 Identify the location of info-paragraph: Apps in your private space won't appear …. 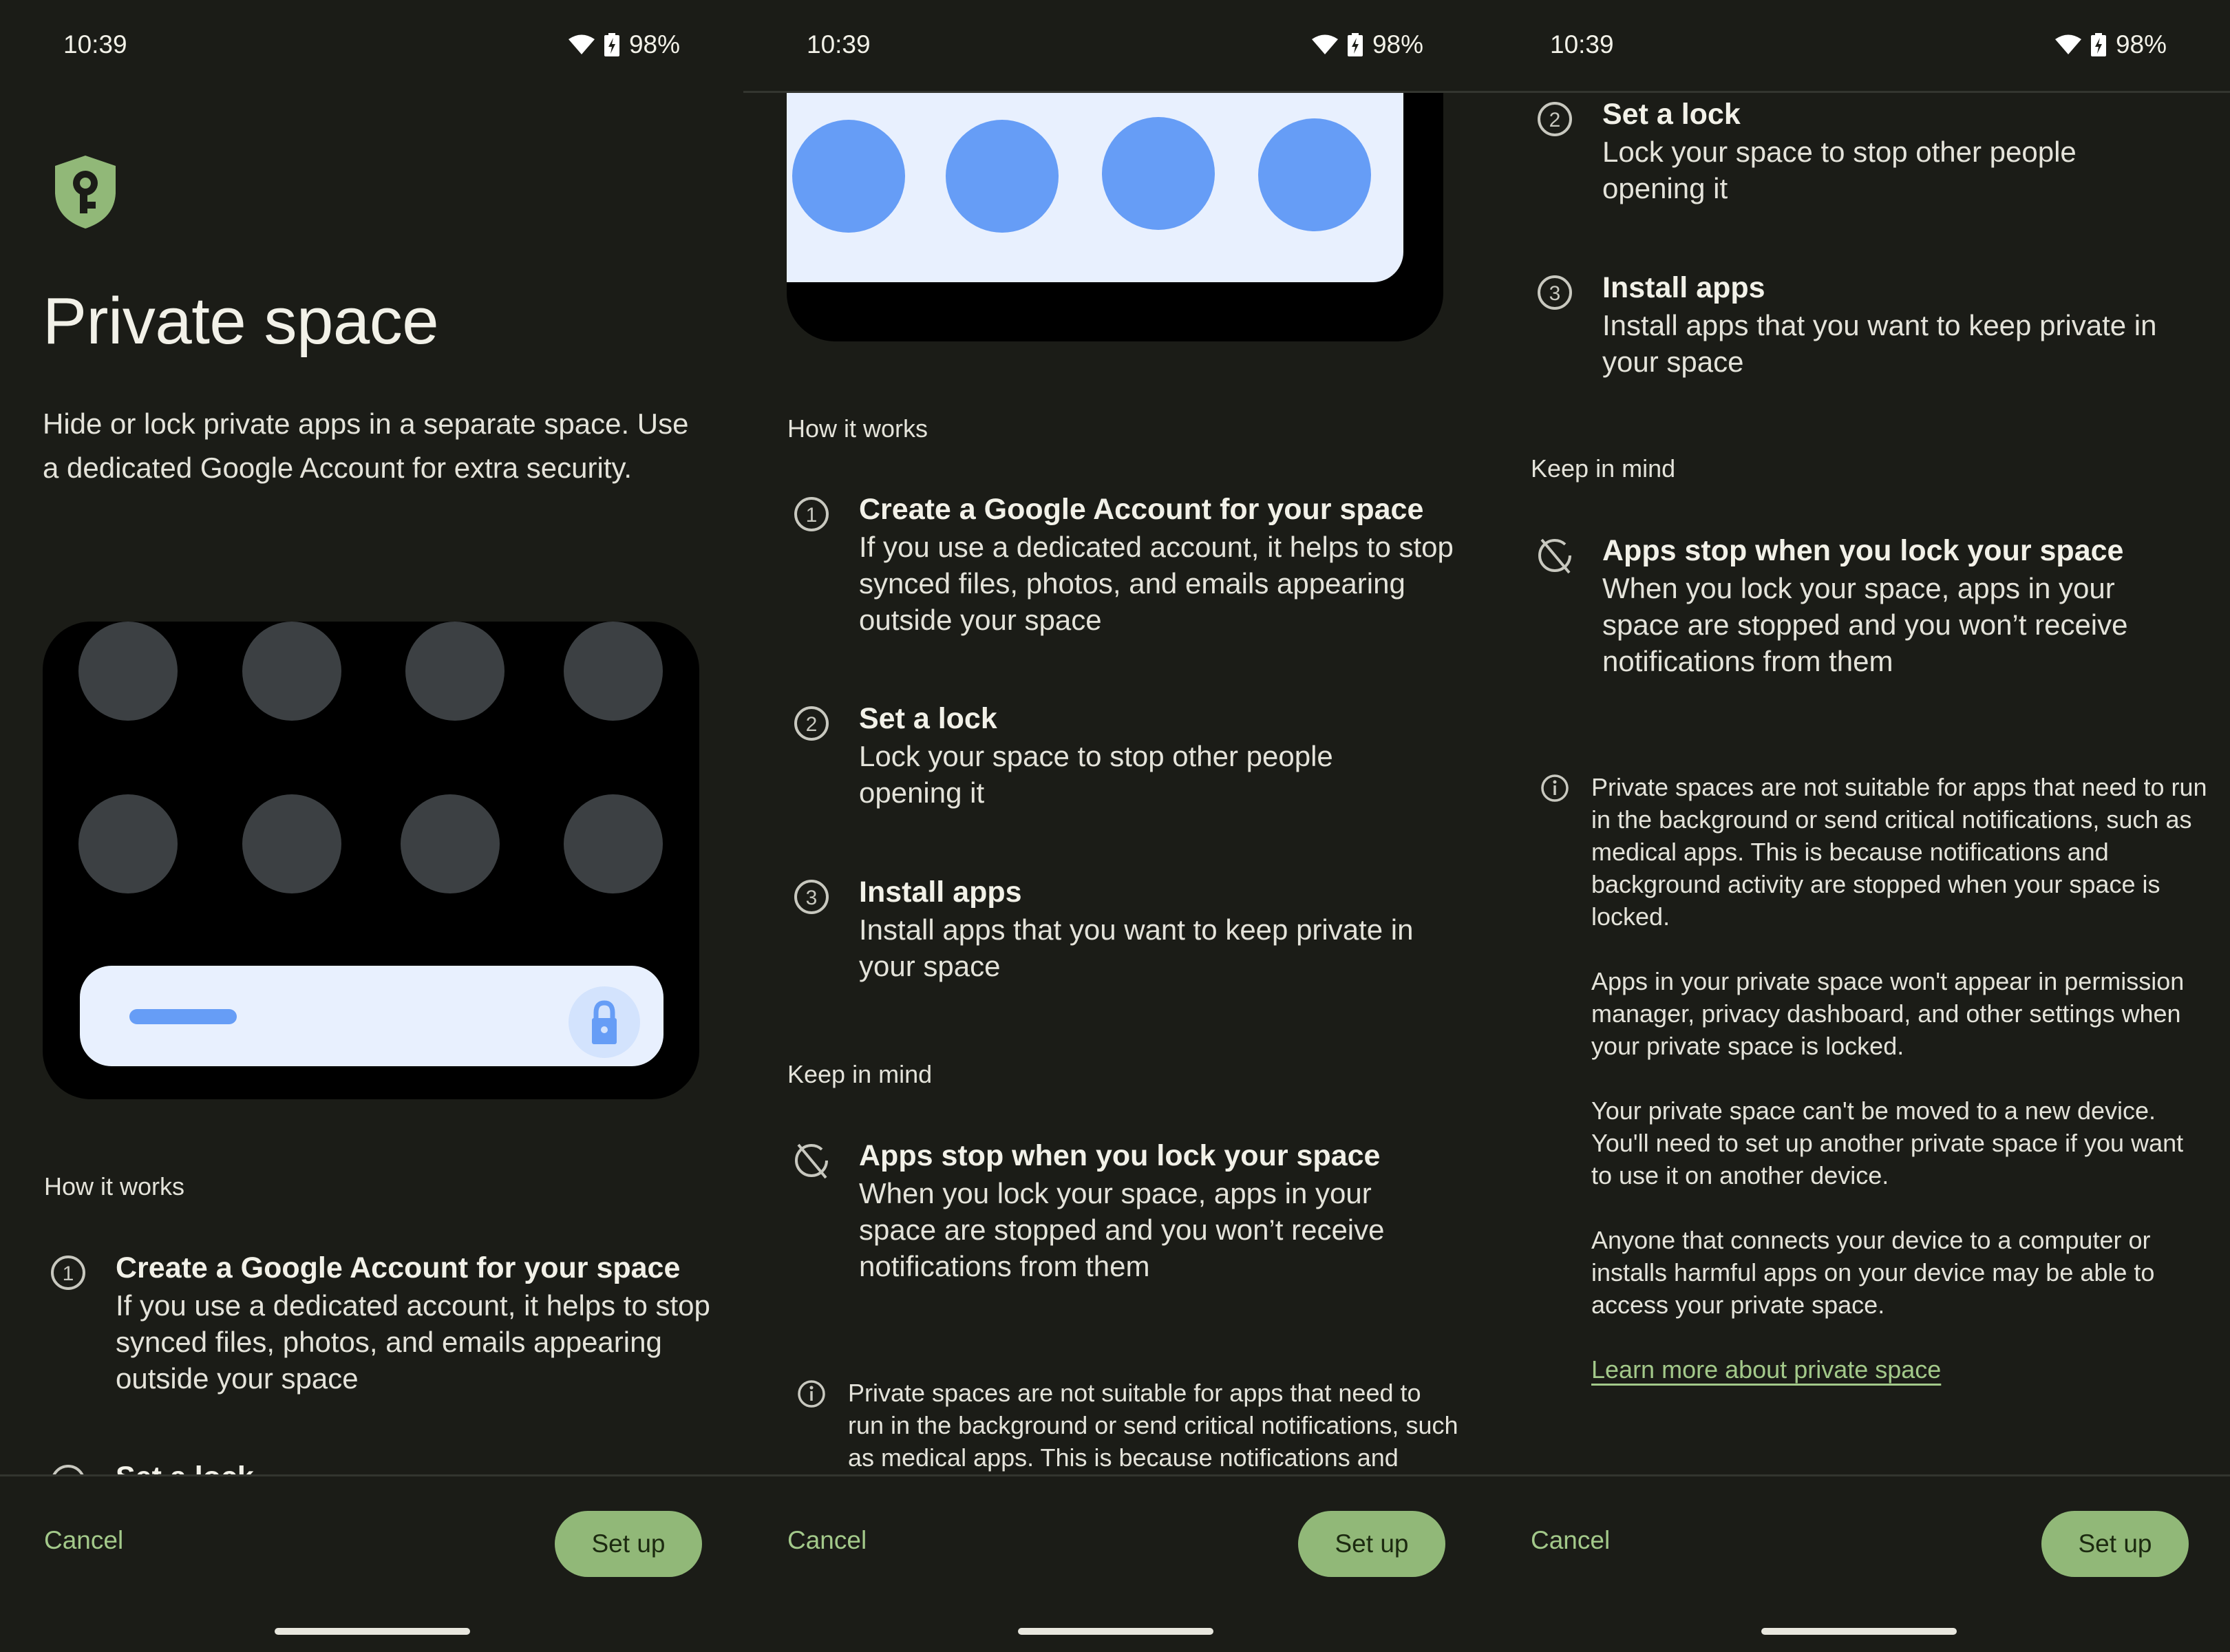
(1888, 1014).